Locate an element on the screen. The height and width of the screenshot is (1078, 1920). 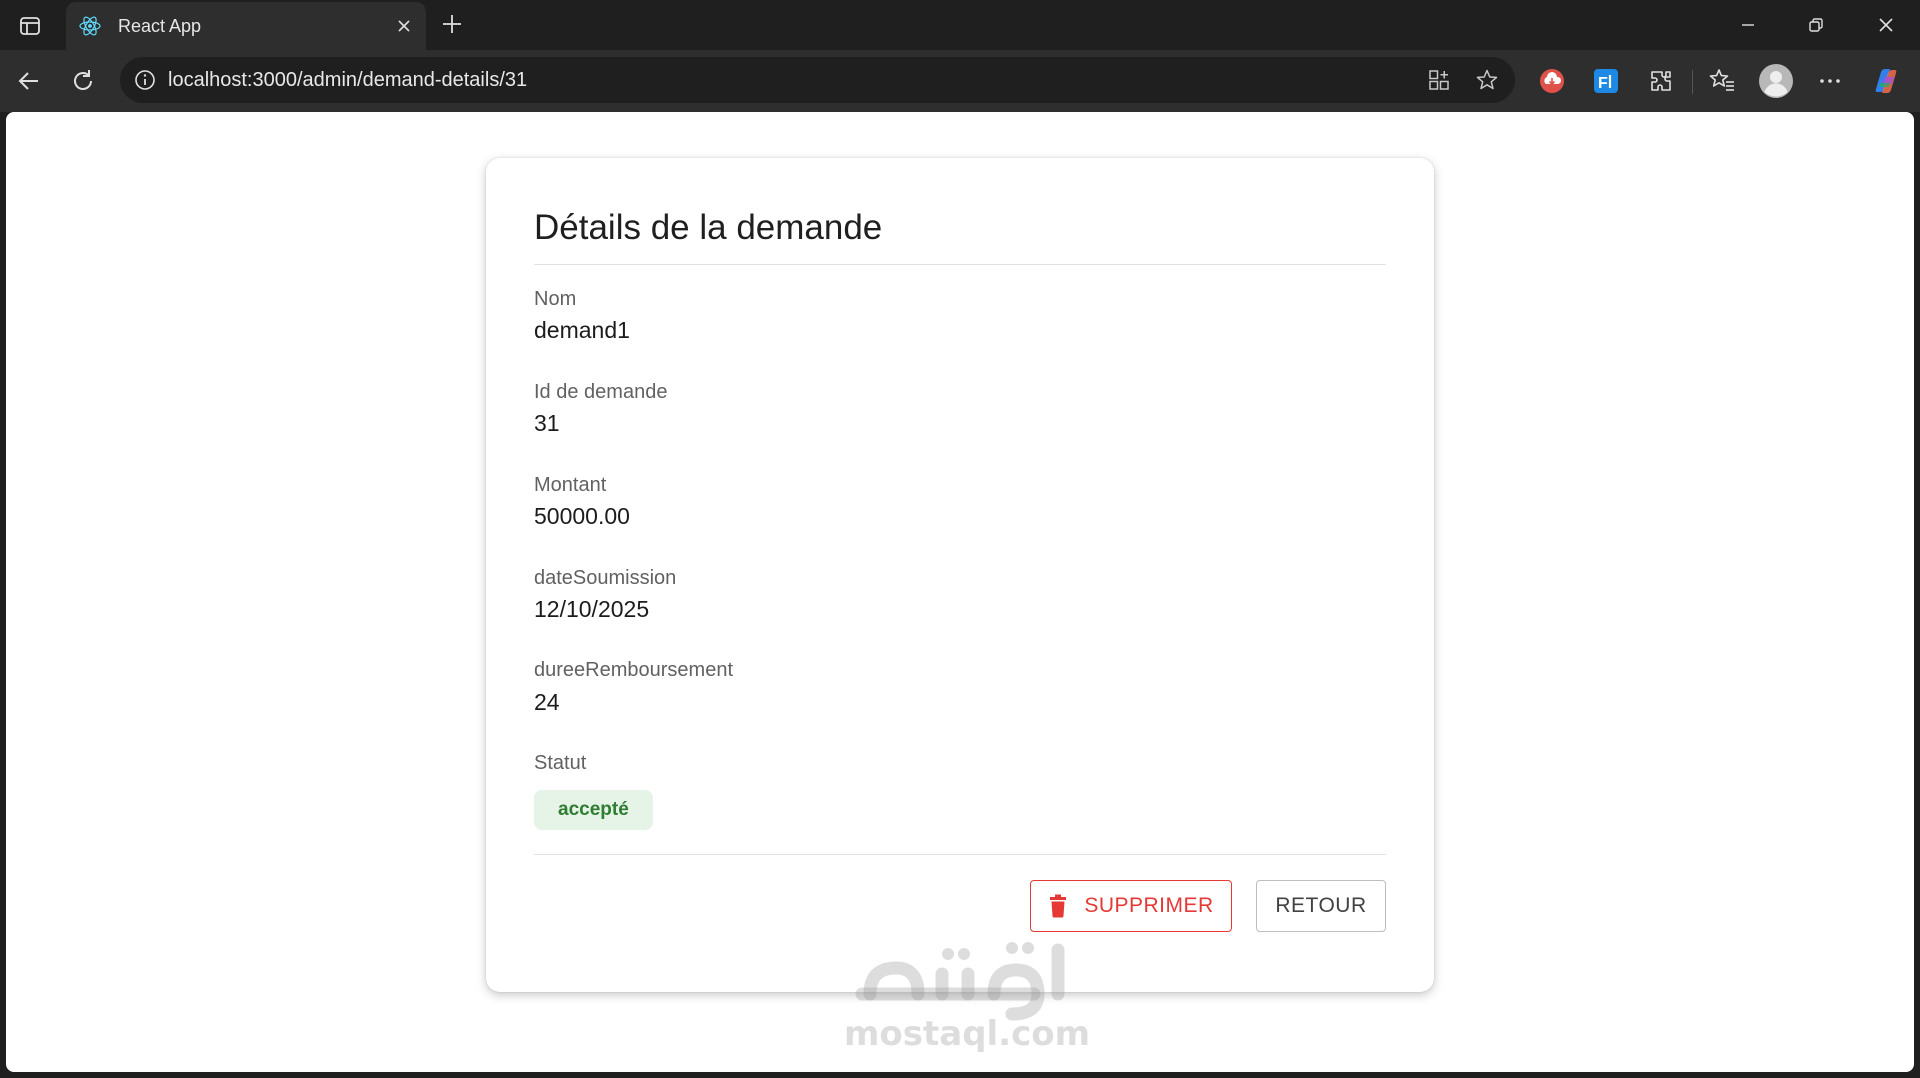
fi-extension-icon: F is located at coordinates (1606, 81).